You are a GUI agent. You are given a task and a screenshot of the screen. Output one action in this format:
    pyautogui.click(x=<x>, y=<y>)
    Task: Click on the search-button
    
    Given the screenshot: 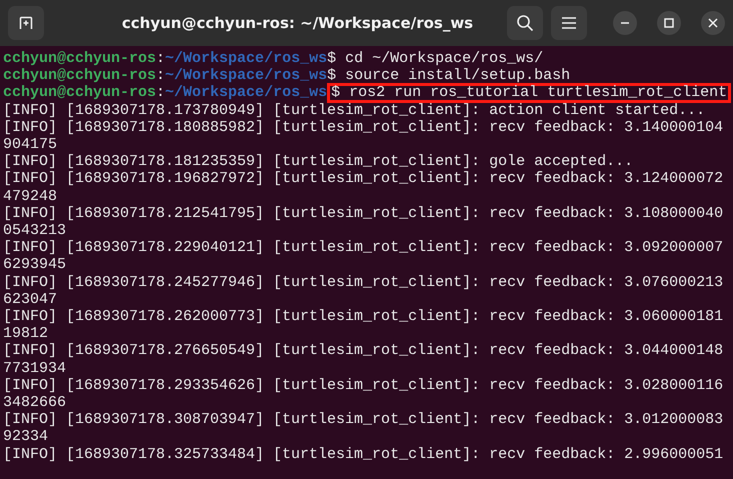 What is the action you would take?
    pyautogui.click(x=525, y=23)
    